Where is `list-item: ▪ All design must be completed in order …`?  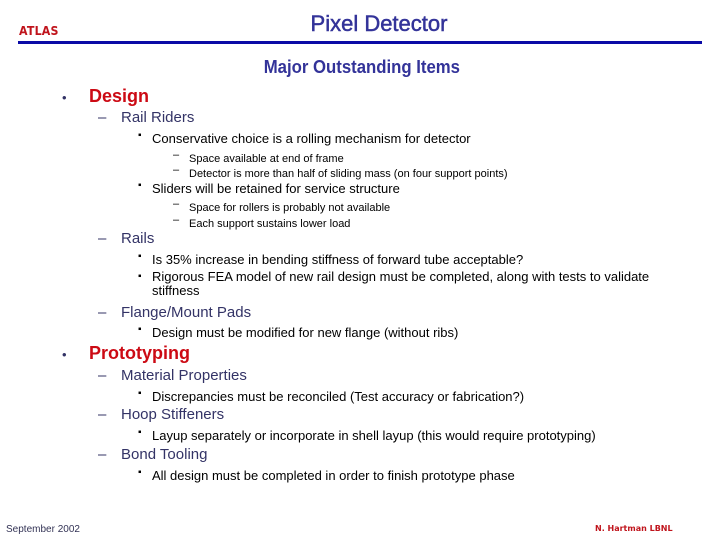 list-item: ▪ All design must be completed in order … is located at coordinates (326, 475).